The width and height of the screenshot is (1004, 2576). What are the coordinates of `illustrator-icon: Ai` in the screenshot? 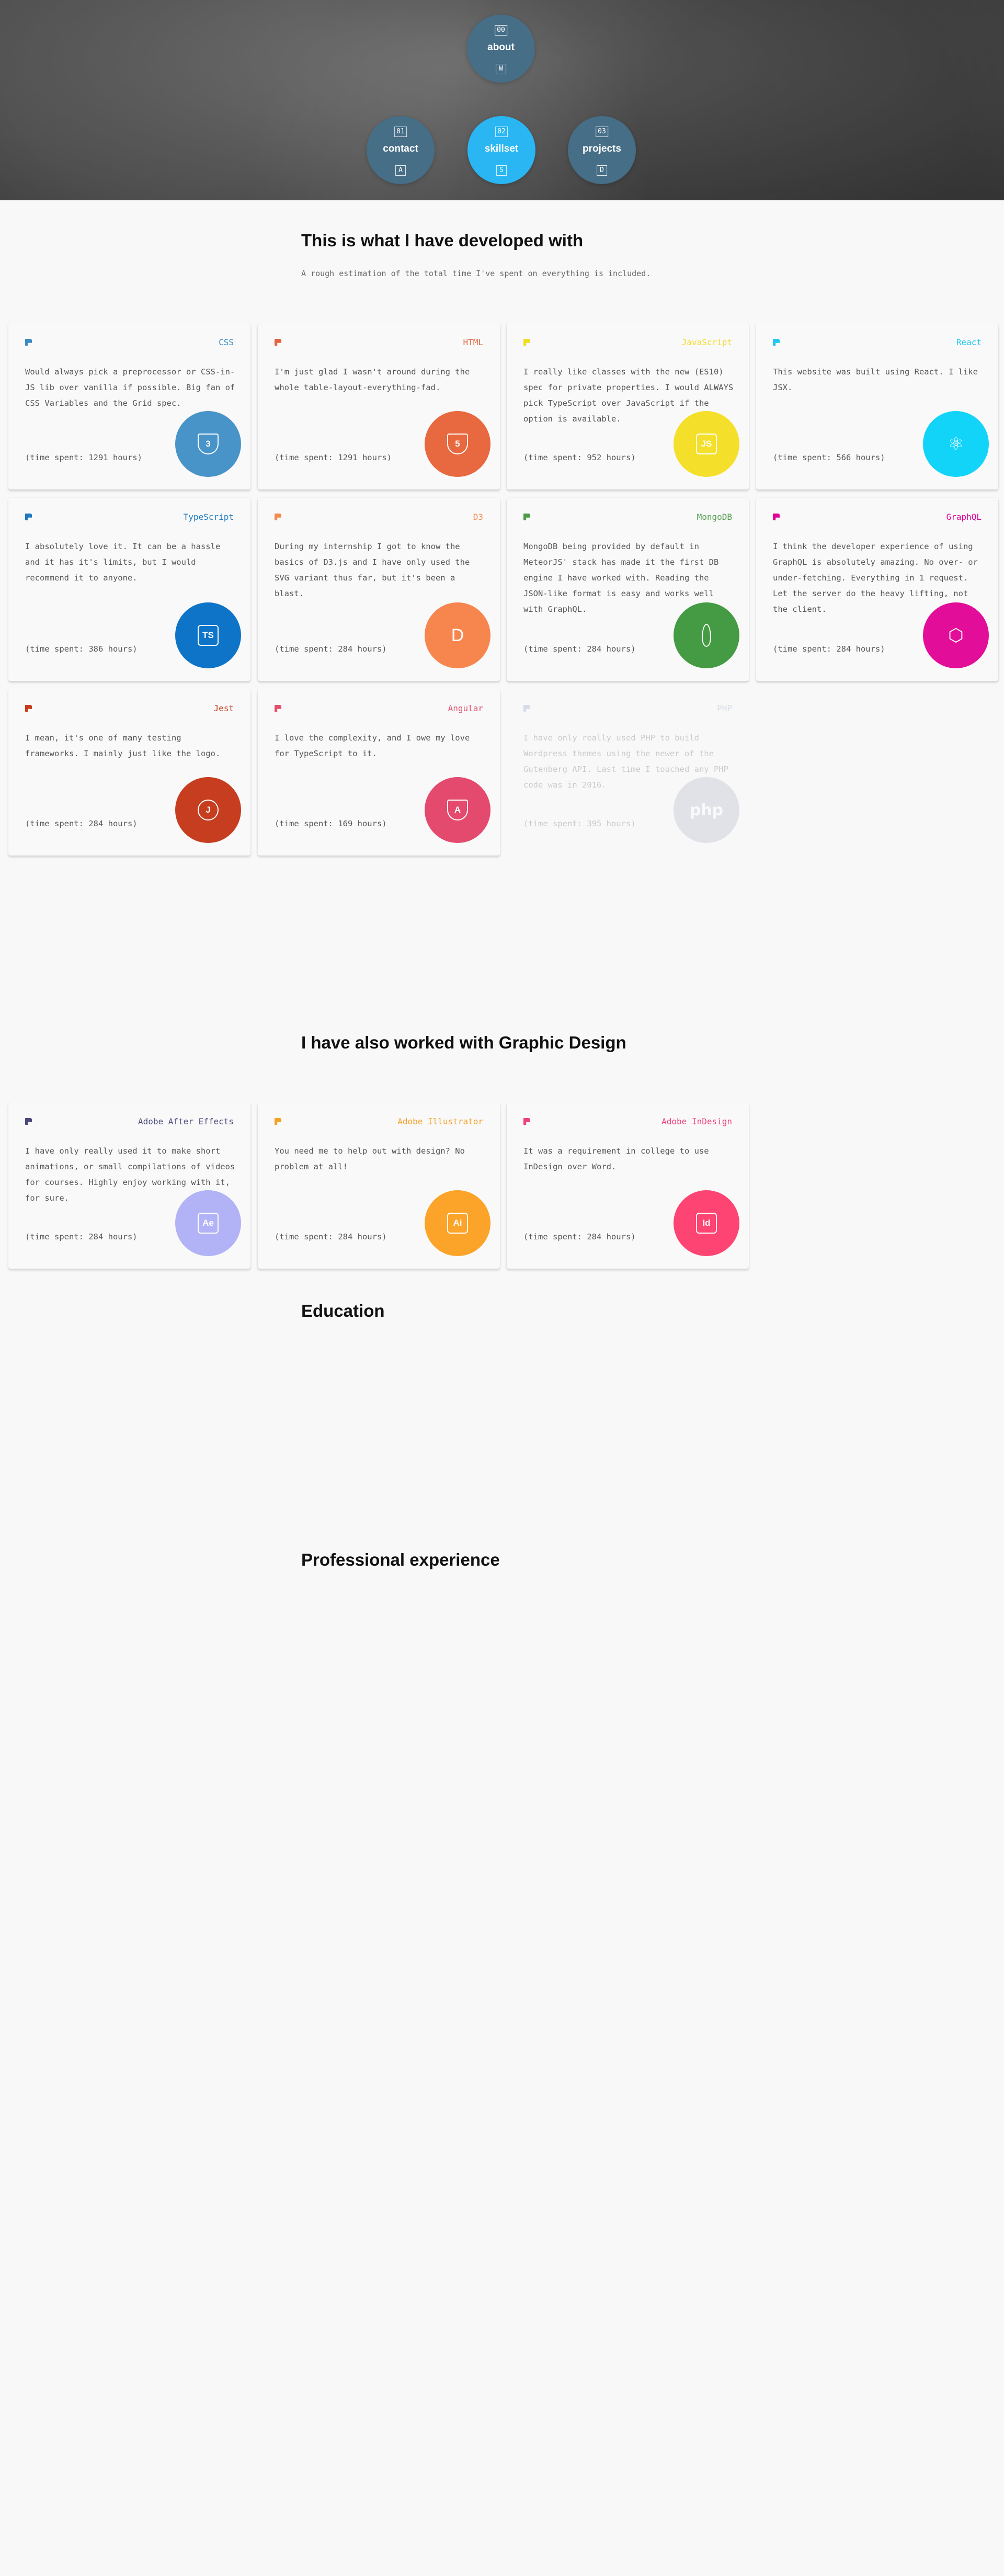 It's located at (457, 1223).